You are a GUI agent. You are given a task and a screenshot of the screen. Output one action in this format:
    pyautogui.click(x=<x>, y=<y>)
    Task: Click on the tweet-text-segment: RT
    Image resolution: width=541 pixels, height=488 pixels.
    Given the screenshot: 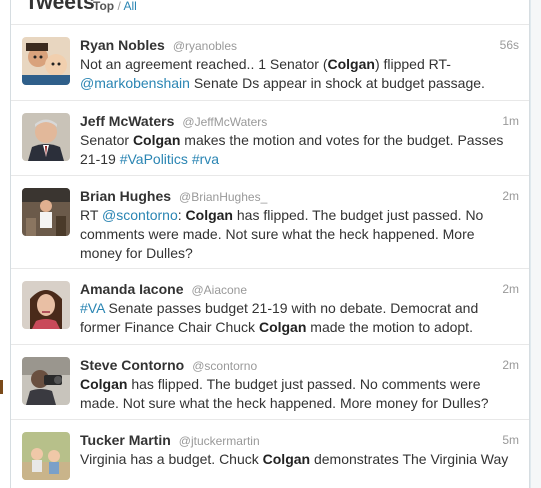 What is the action you would take?
    pyautogui.click(x=91, y=215)
    